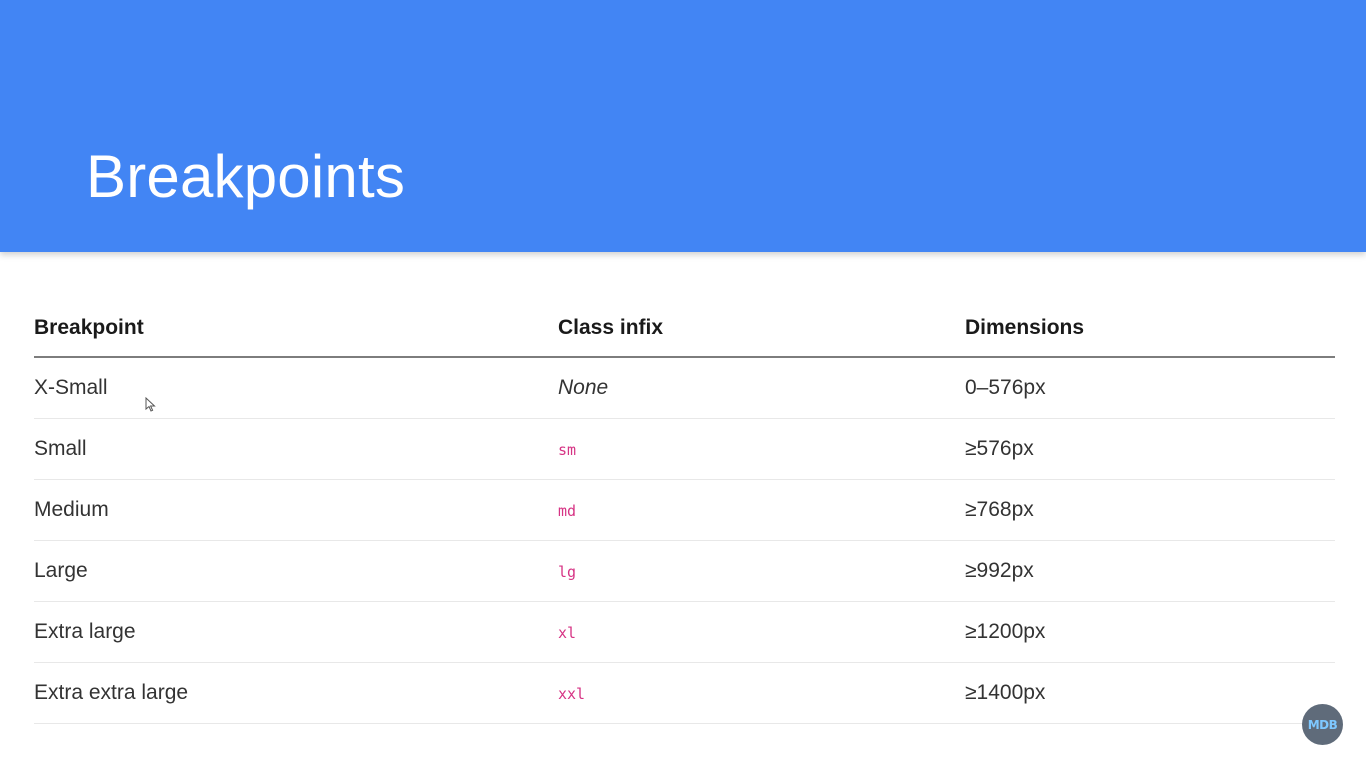  I want to click on class-infix-code: sm, so click(567, 450).